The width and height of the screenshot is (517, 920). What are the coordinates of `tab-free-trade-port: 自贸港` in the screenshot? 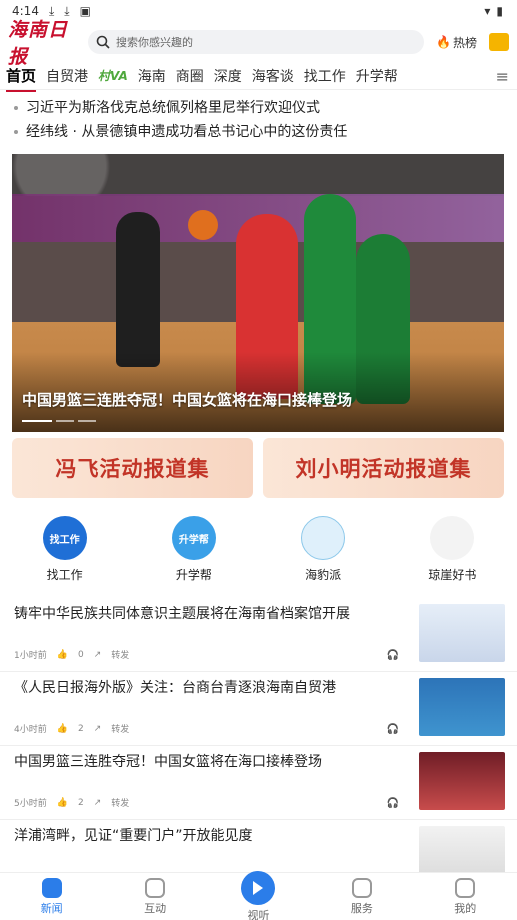 It's located at (67, 76).